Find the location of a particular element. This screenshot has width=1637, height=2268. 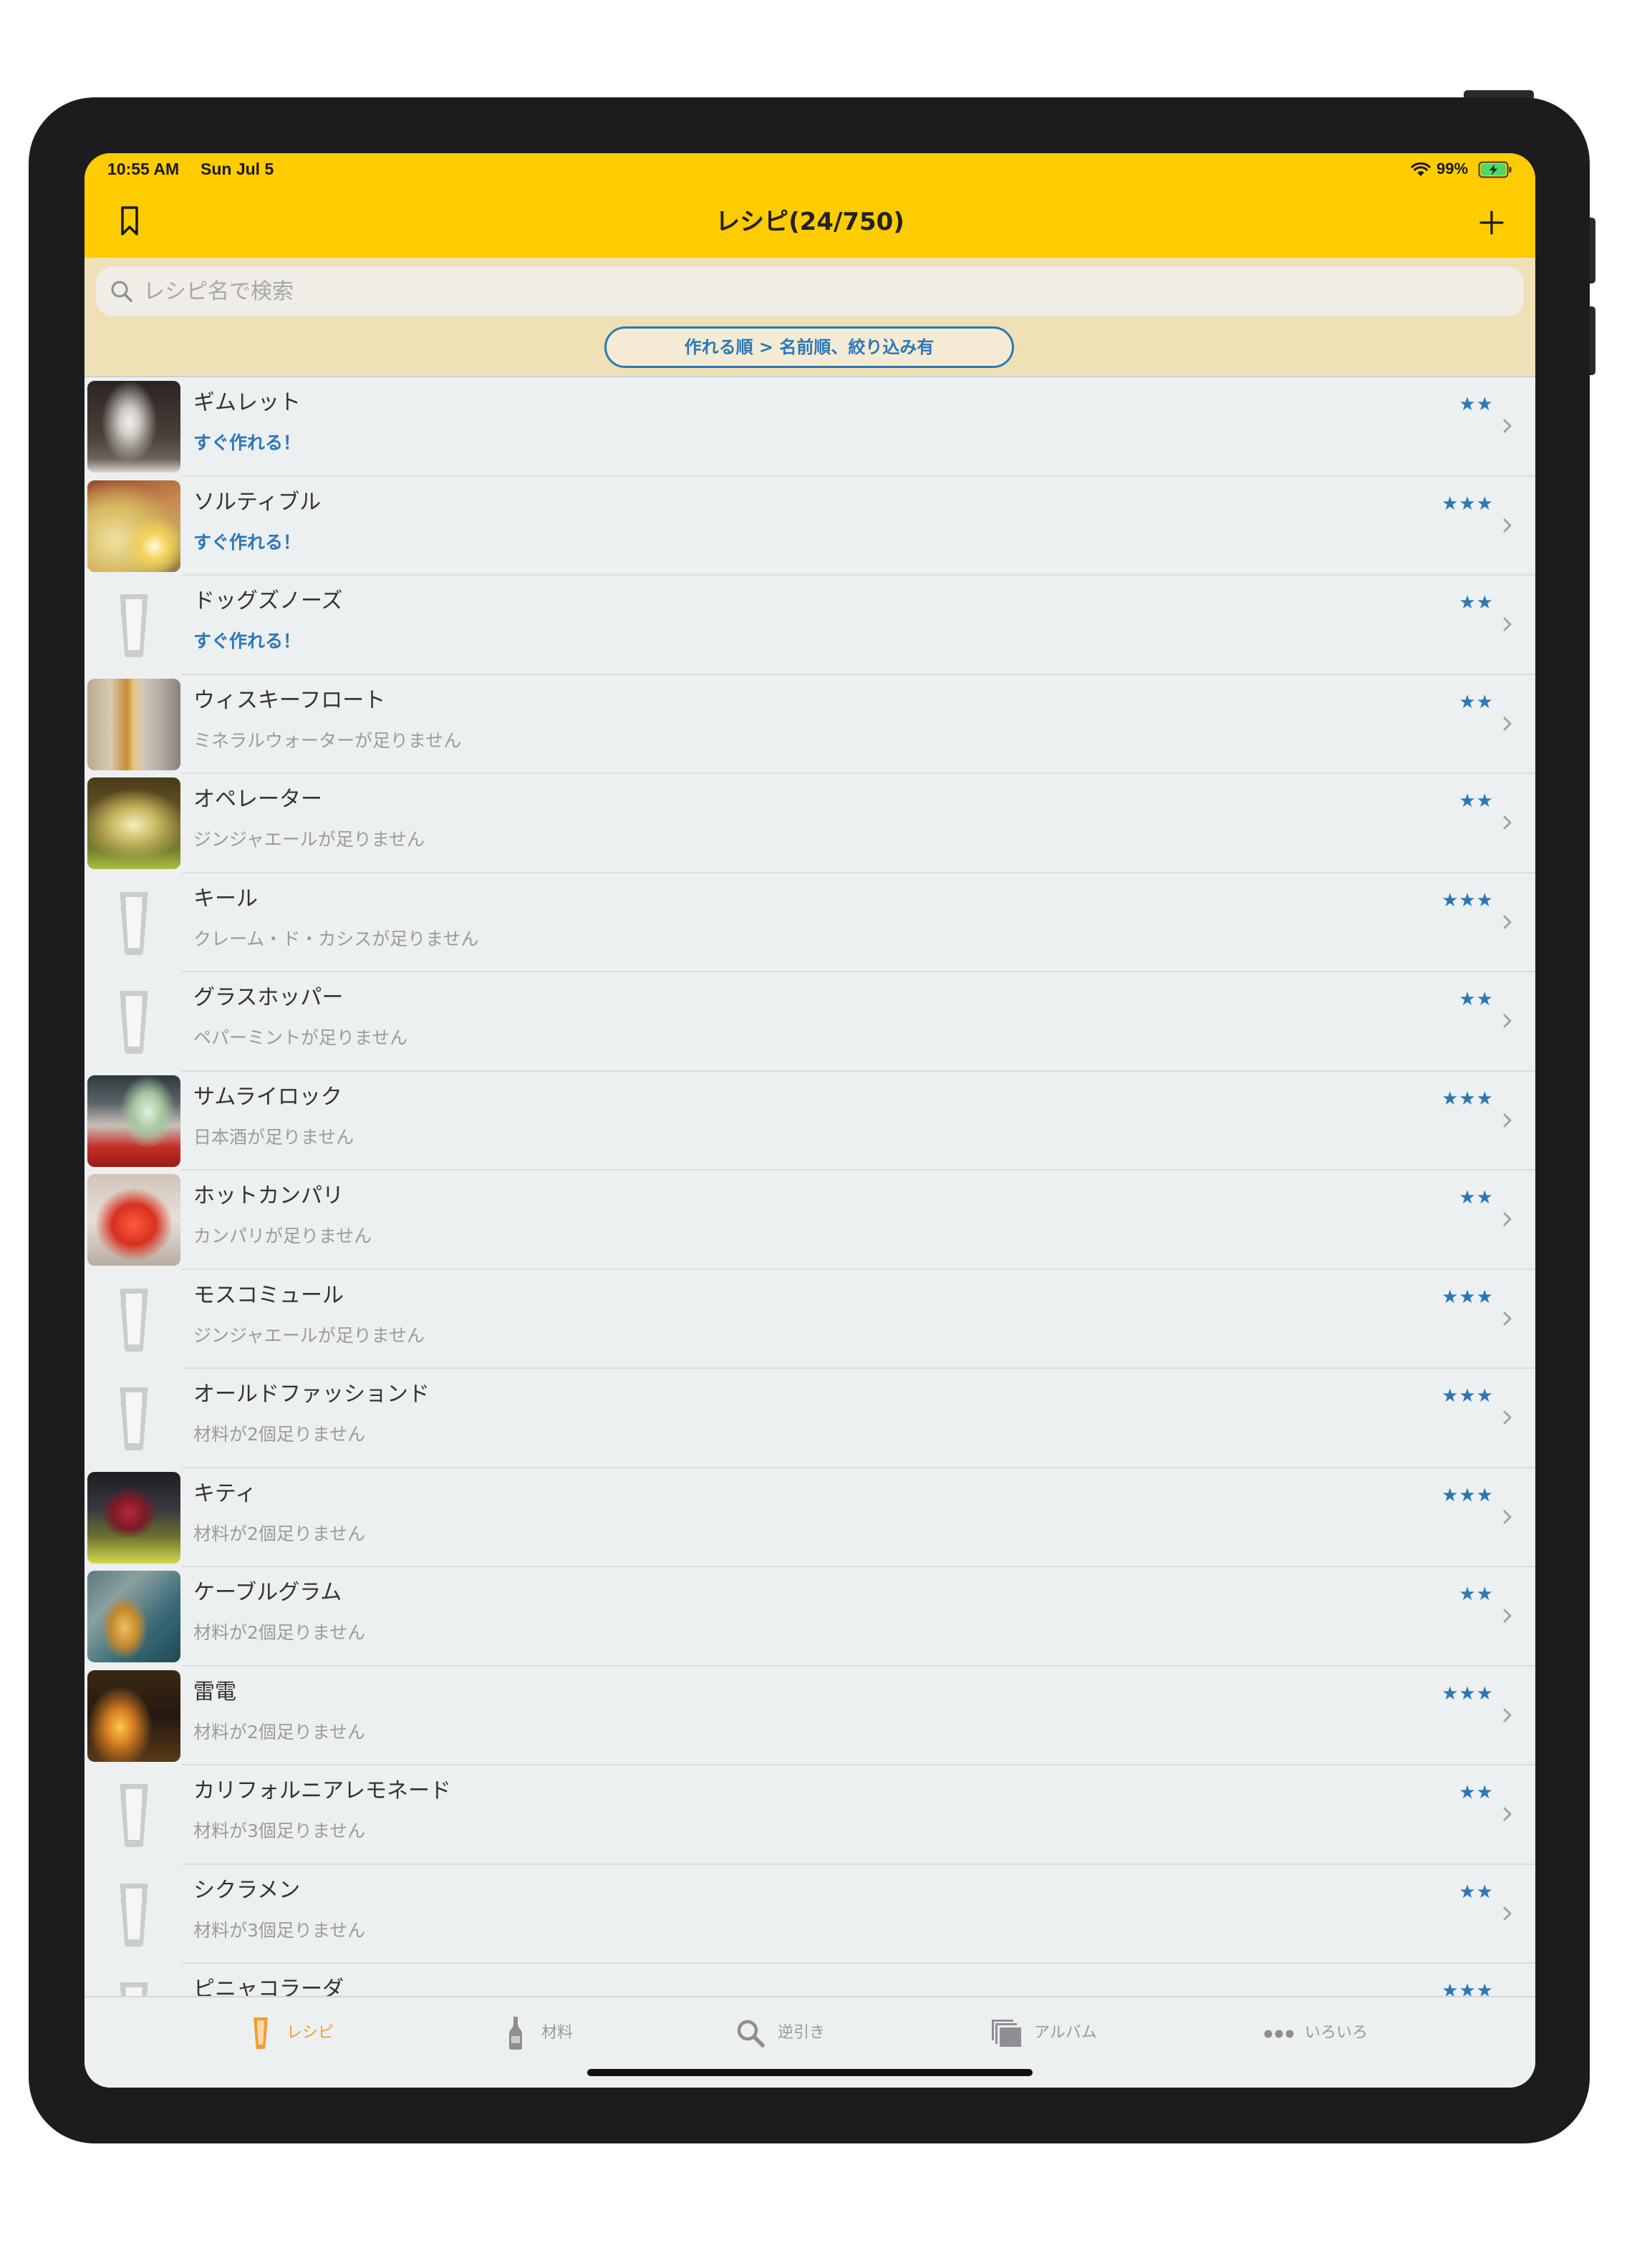

recipe-title: カリフォルニアレモネード is located at coordinates (322, 1790).